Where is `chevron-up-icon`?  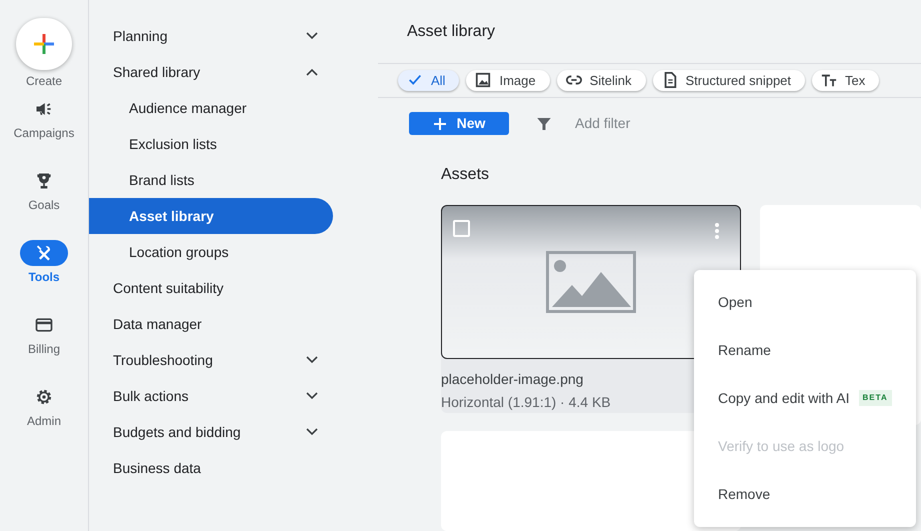 chevron-up-icon is located at coordinates (312, 72).